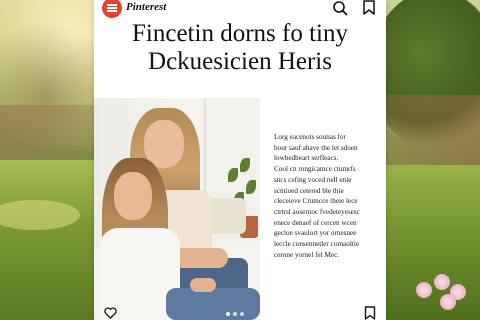 This screenshot has width=480, height=320. Describe the element at coordinates (240, 33) in the screenshot. I see `pin-title-line-1: Fincetin dorns fo tiny` at that location.